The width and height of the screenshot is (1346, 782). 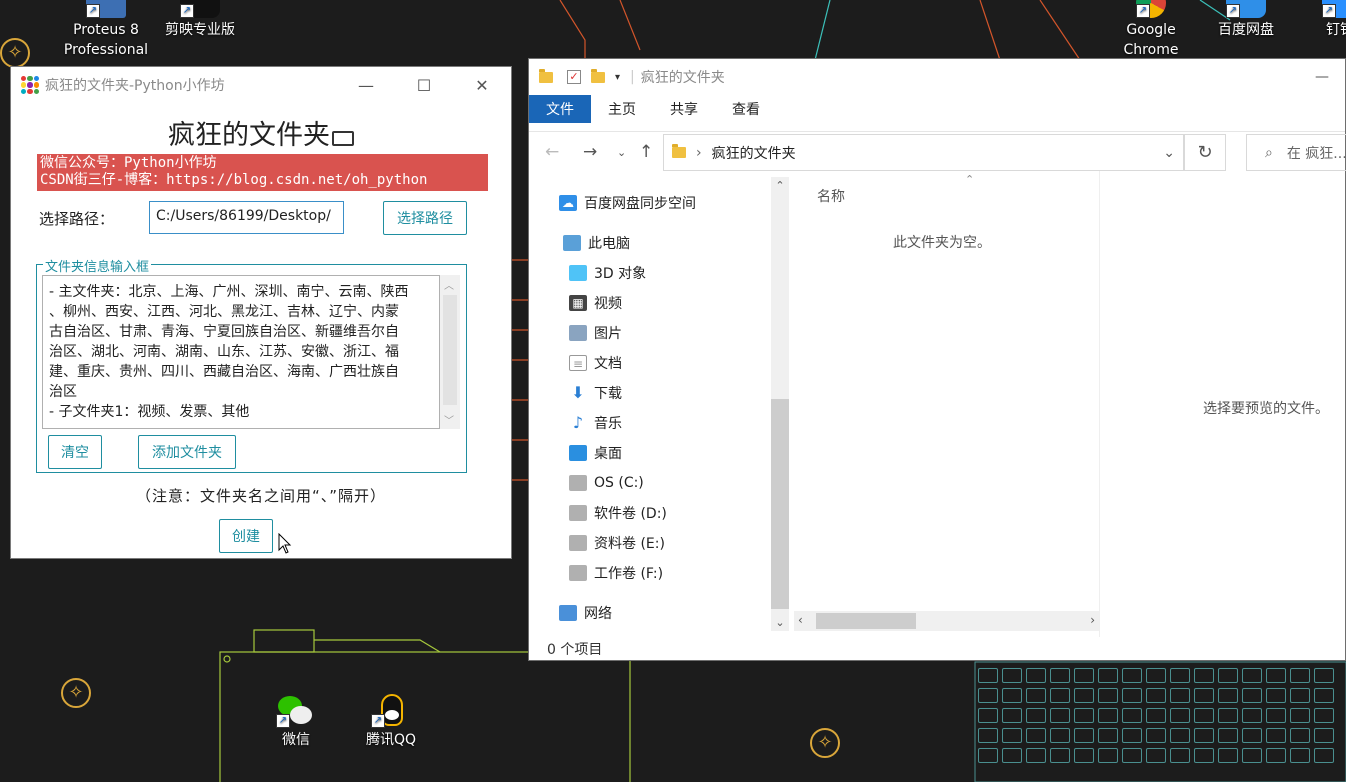 What do you see at coordinates (296, 722) in the screenshot?
I see `desktop-icon-wechat: ↗ 微信` at bounding box center [296, 722].